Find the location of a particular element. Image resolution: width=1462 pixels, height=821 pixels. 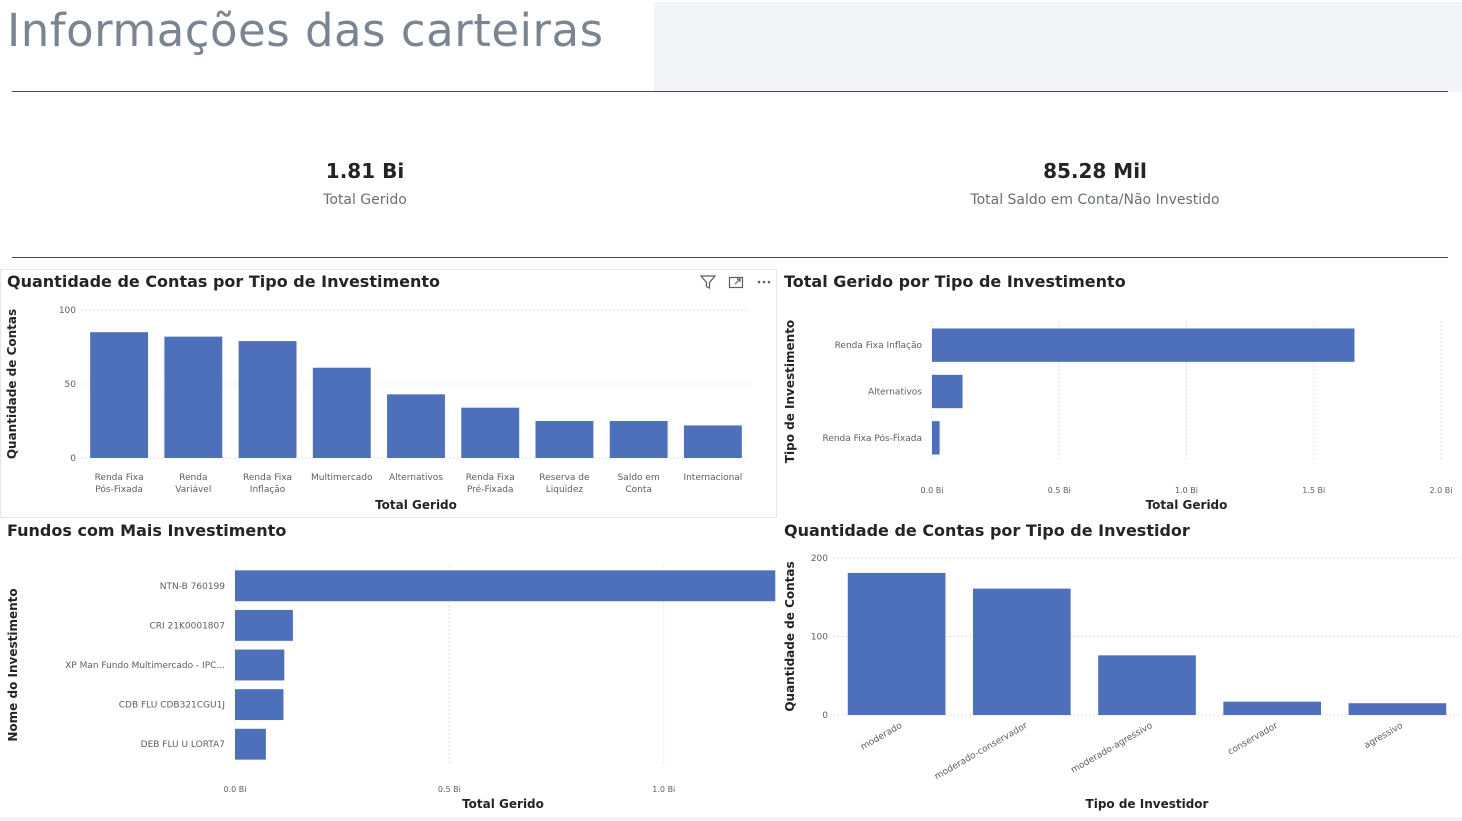

y-axis-title: Tipo de Investimento is located at coordinates (790, 391).